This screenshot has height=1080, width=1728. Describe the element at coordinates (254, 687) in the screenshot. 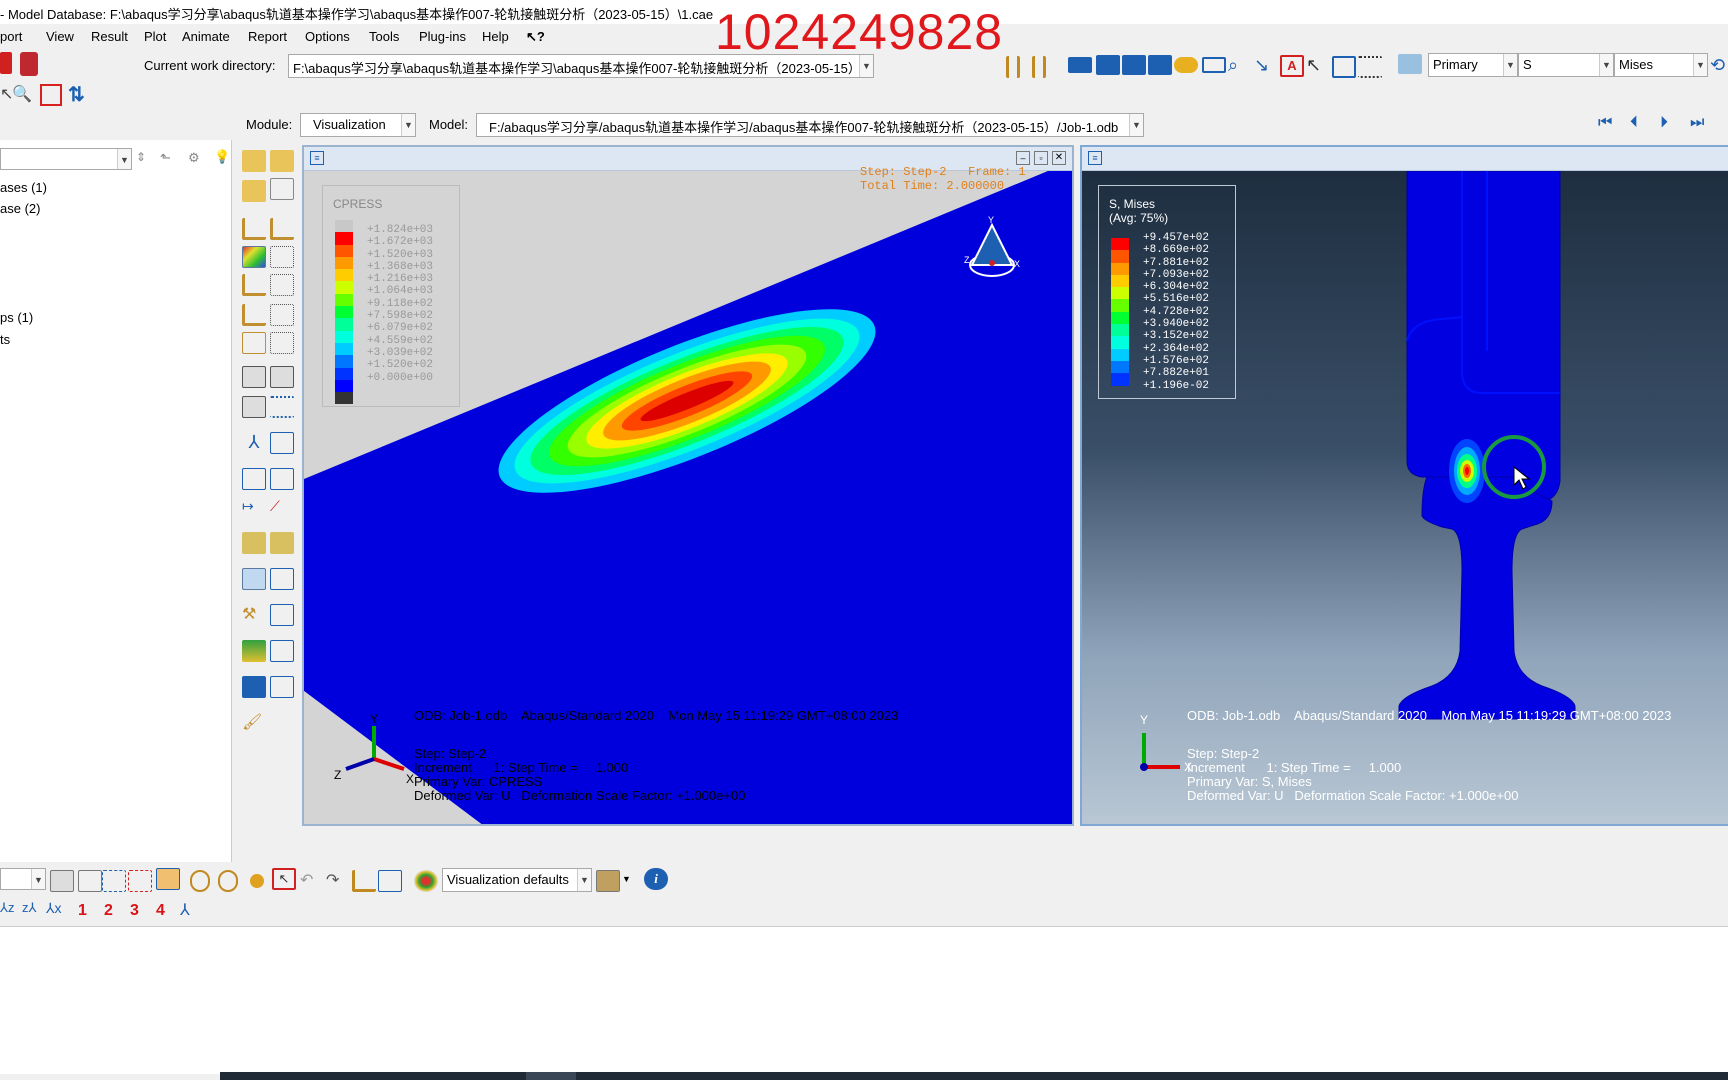

I see `spectrum-icon` at that location.